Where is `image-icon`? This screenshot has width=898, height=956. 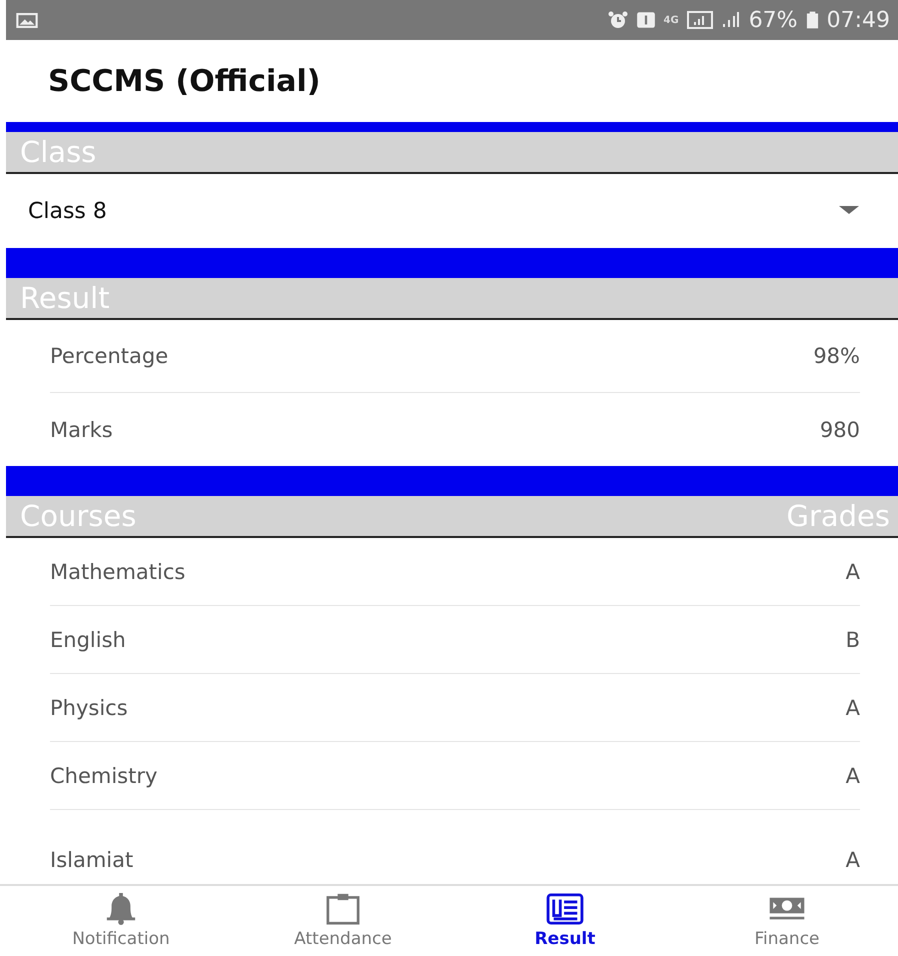
image-icon is located at coordinates (27, 20).